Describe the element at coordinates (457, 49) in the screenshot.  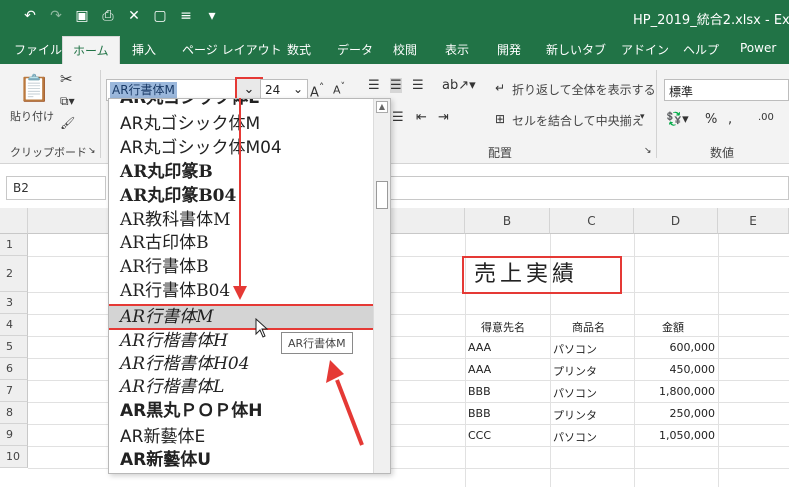
I see `tab-view: 表示` at that location.